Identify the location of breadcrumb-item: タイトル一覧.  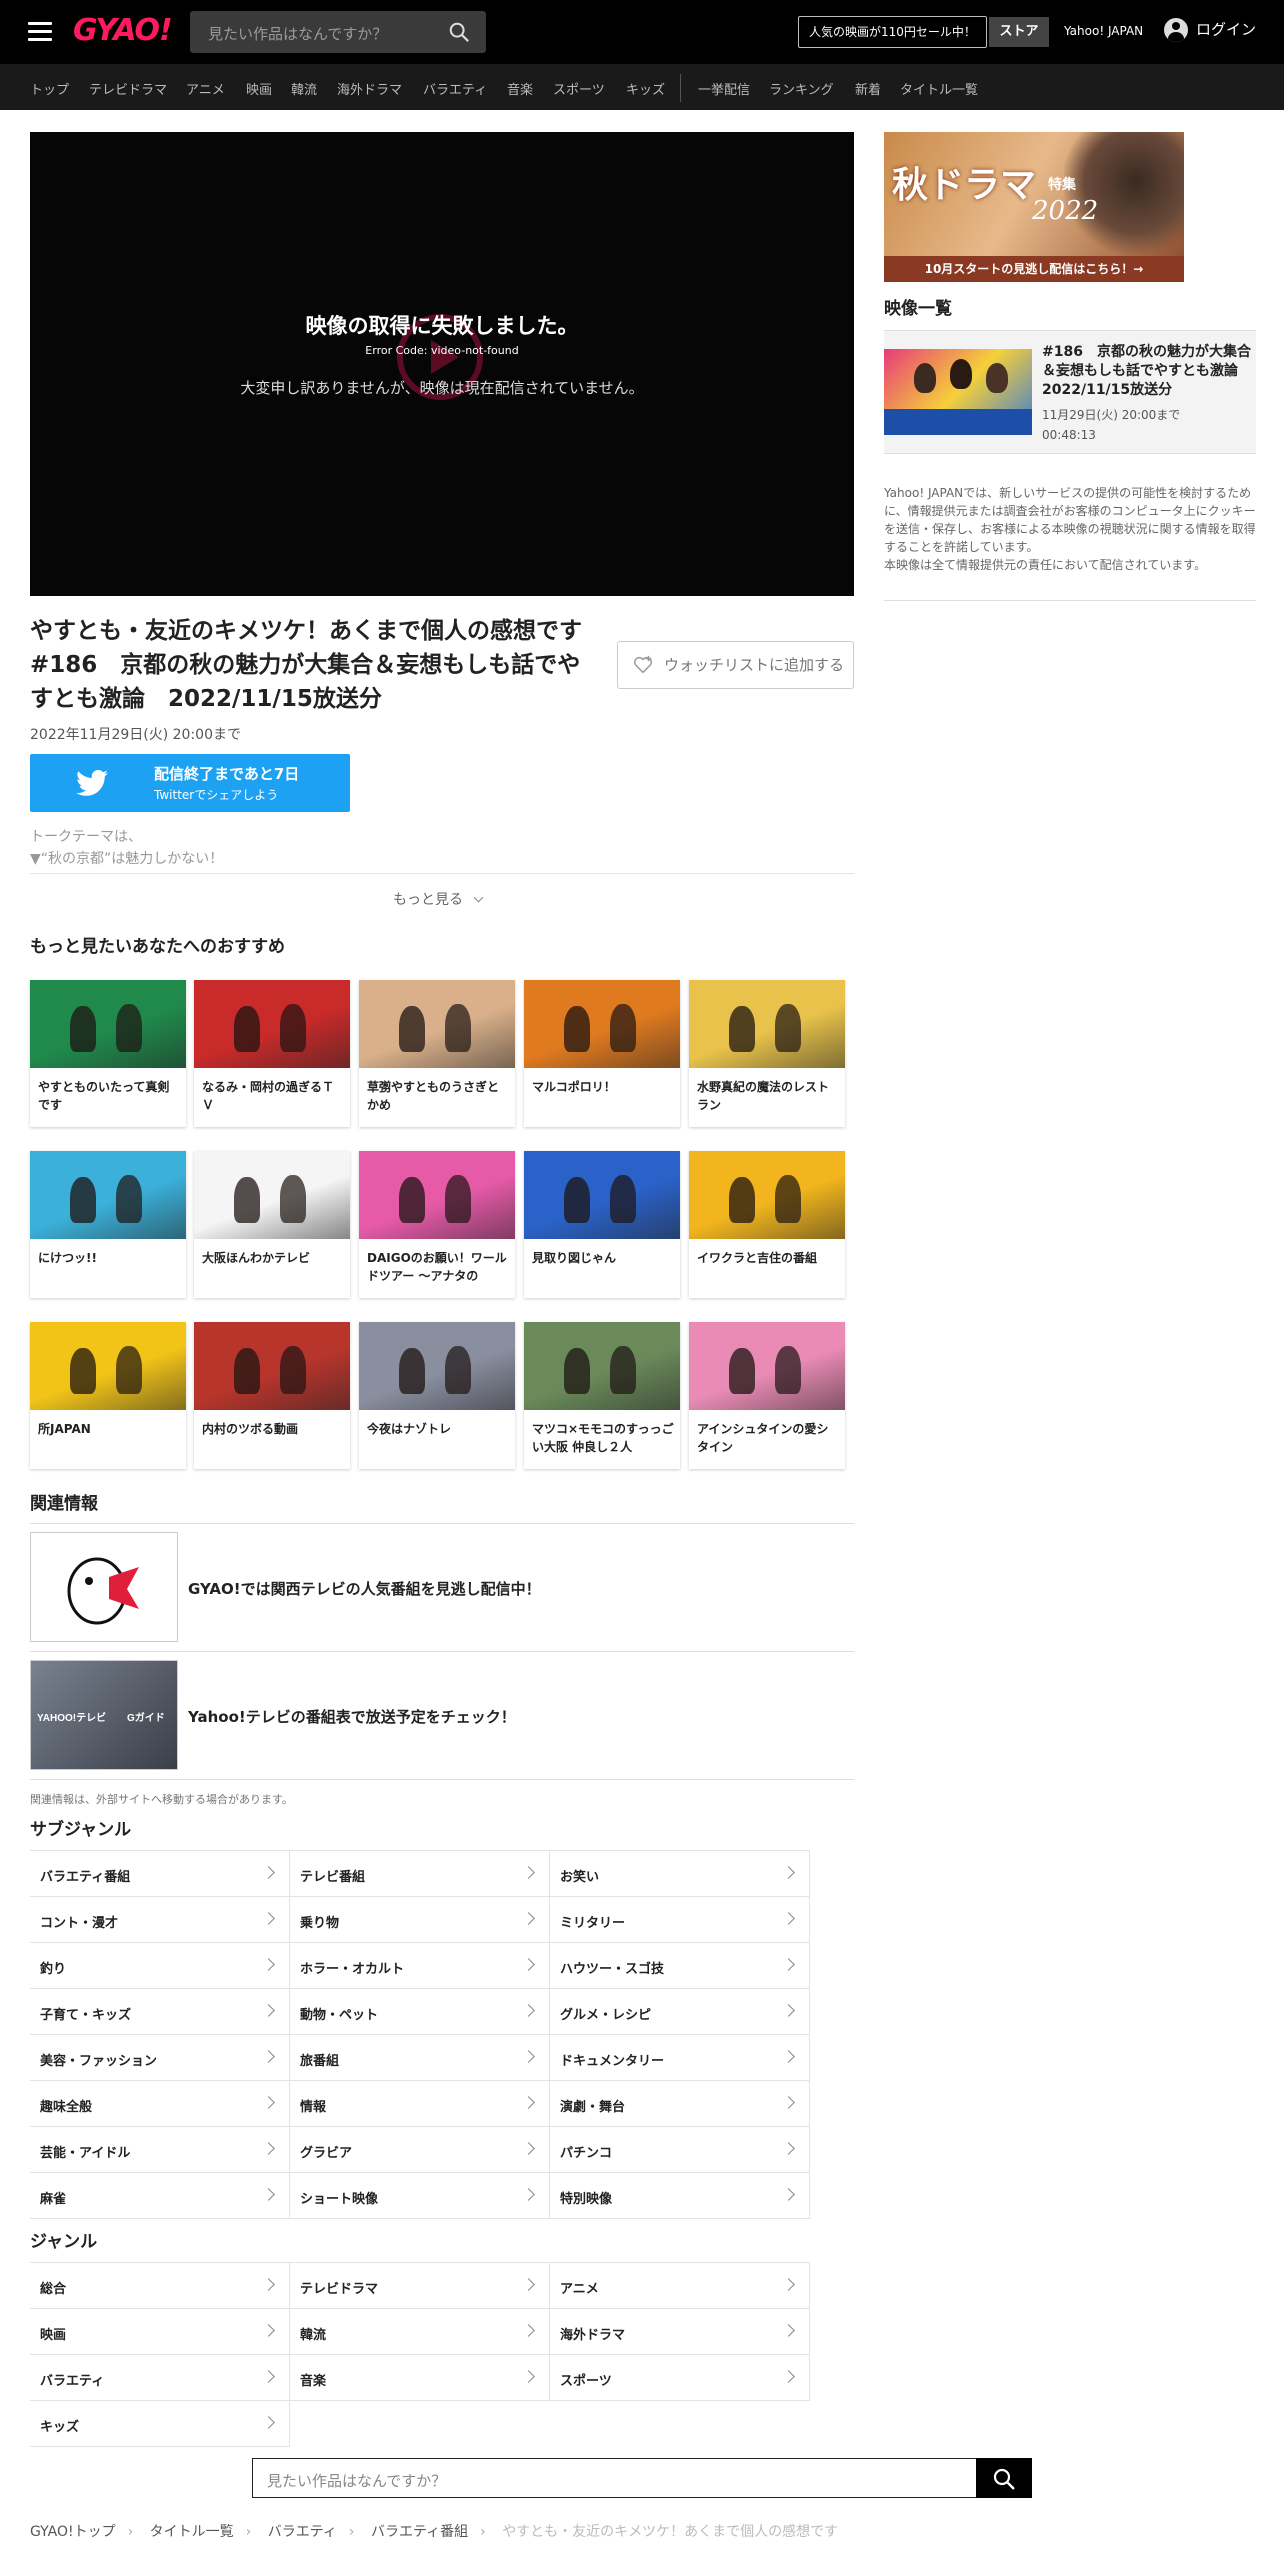
(192, 2532).